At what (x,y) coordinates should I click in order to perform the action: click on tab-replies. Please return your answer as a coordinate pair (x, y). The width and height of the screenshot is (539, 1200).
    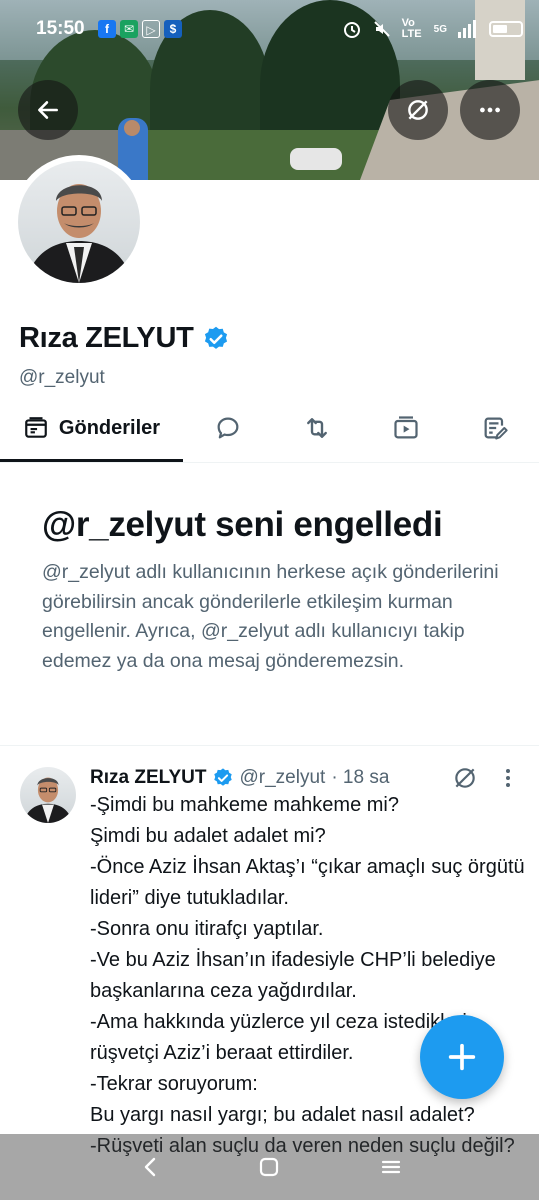
    Looking at the image, I should click on (228, 428).